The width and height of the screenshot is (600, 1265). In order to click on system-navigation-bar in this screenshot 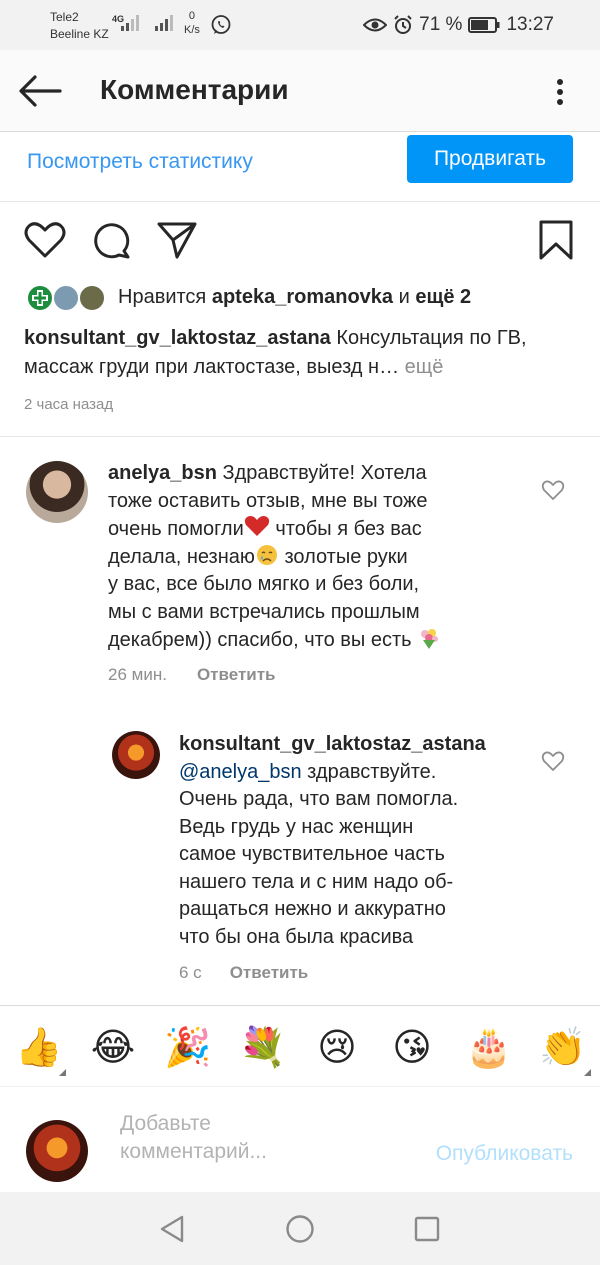, I will do `click(300, 1228)`.